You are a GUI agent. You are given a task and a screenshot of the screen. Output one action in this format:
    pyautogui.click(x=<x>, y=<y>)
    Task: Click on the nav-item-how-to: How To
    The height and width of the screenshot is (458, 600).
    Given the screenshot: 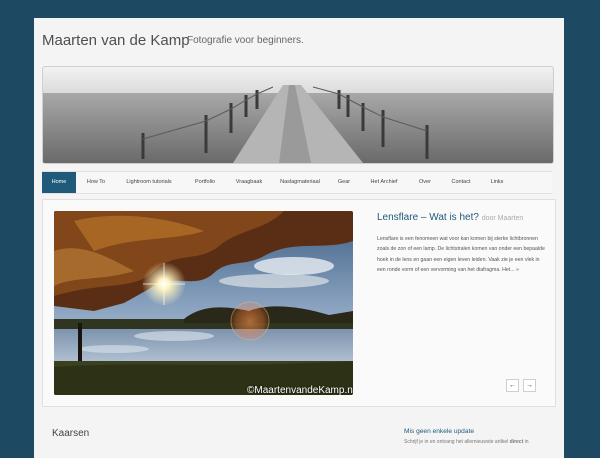 What is the action you would take?
    pyautogui.click(x=96, y=182)
    